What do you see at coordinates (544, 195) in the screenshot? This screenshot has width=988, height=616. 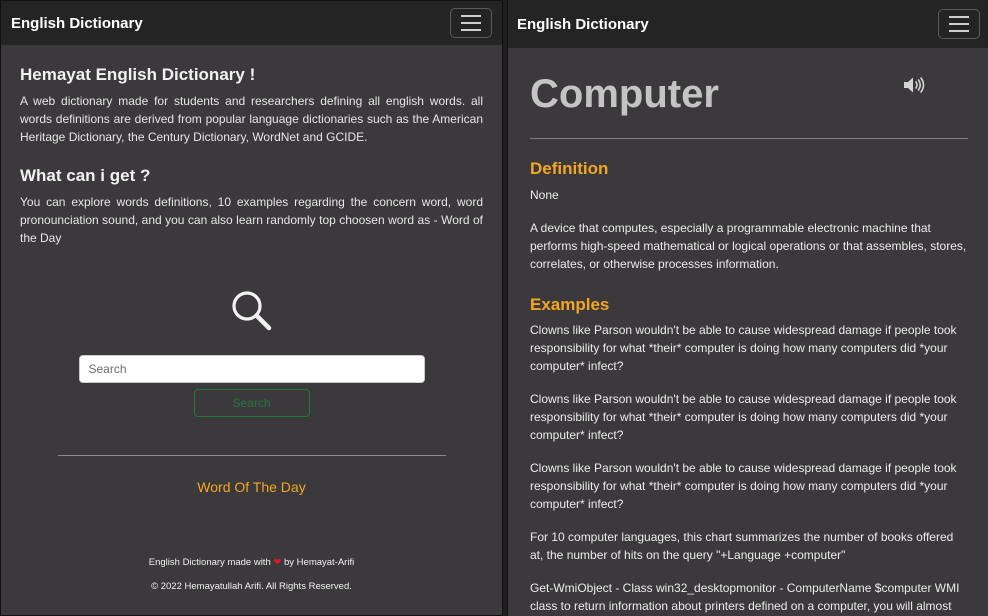 I see `definition-none: None` at bounding box center [544, 195].